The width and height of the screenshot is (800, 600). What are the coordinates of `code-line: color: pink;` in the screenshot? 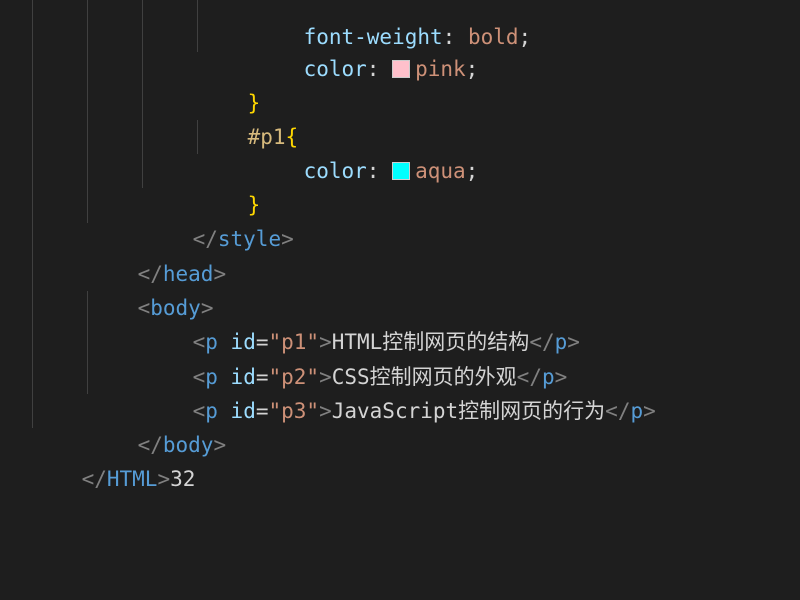 It's located at (366, 49).